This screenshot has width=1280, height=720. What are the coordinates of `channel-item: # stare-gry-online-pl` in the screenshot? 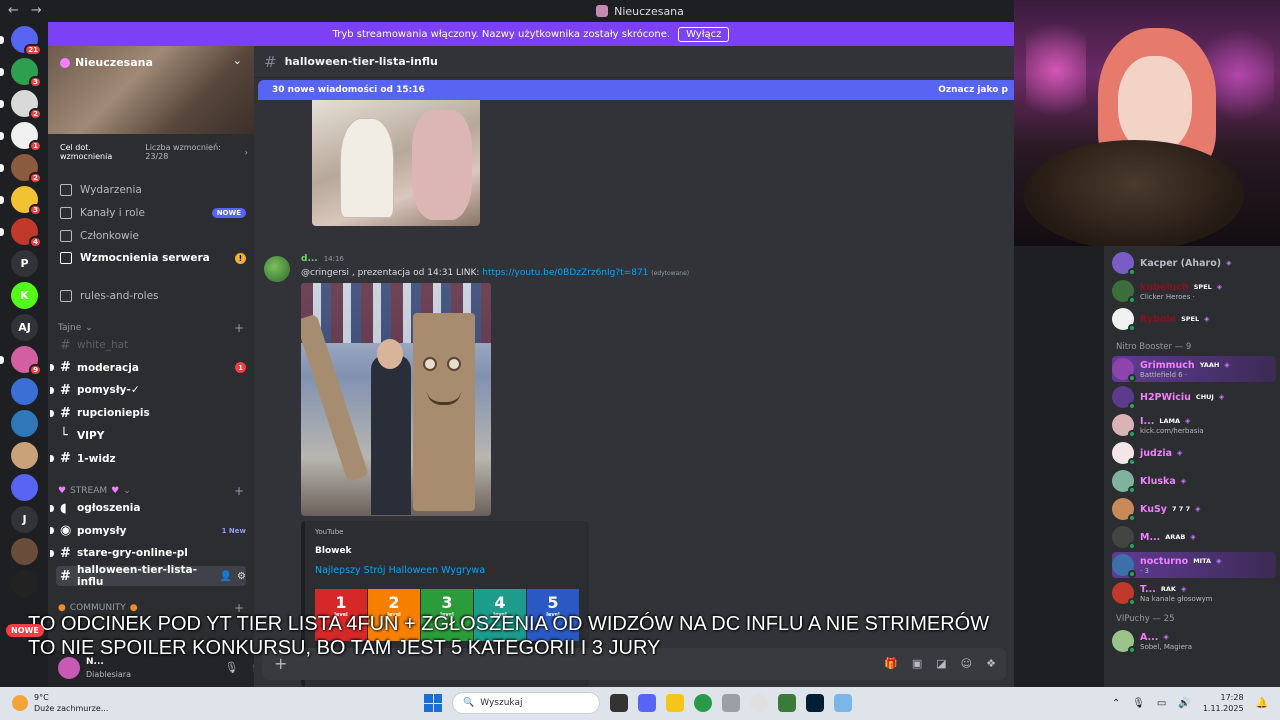 It's located at (148, 553).